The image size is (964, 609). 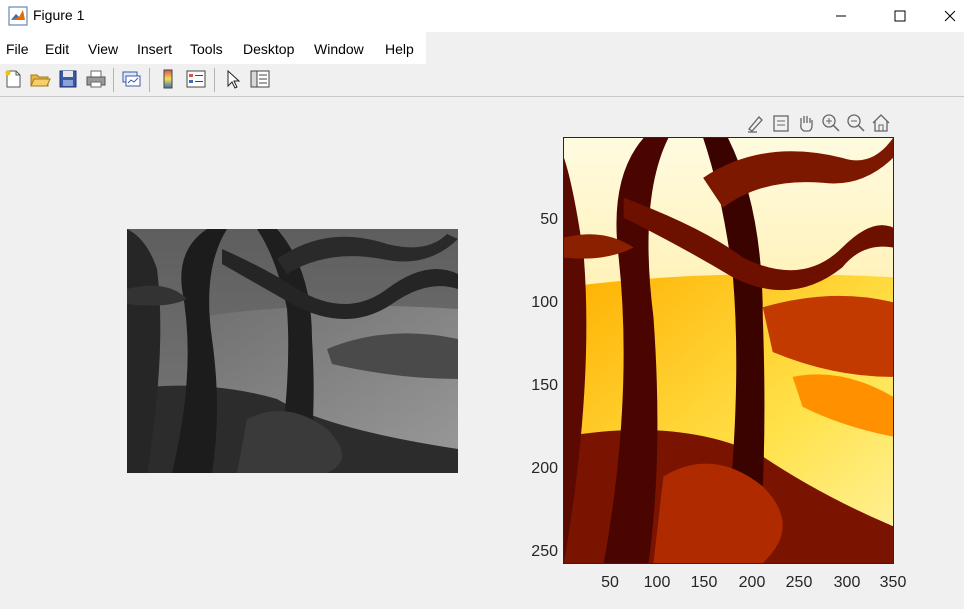 I want to click on link-plot-icon, so click(x=131, y=79).